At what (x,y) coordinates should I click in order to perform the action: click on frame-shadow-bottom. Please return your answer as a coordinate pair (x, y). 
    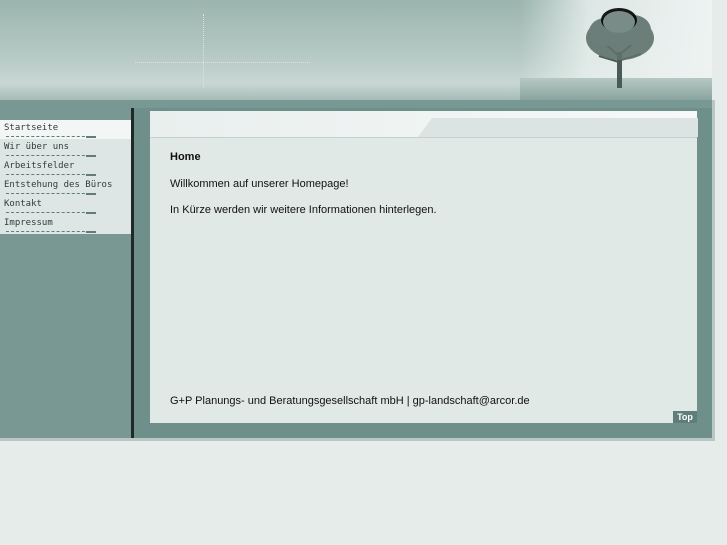
    Looking at the image, I should click on (357, 439).